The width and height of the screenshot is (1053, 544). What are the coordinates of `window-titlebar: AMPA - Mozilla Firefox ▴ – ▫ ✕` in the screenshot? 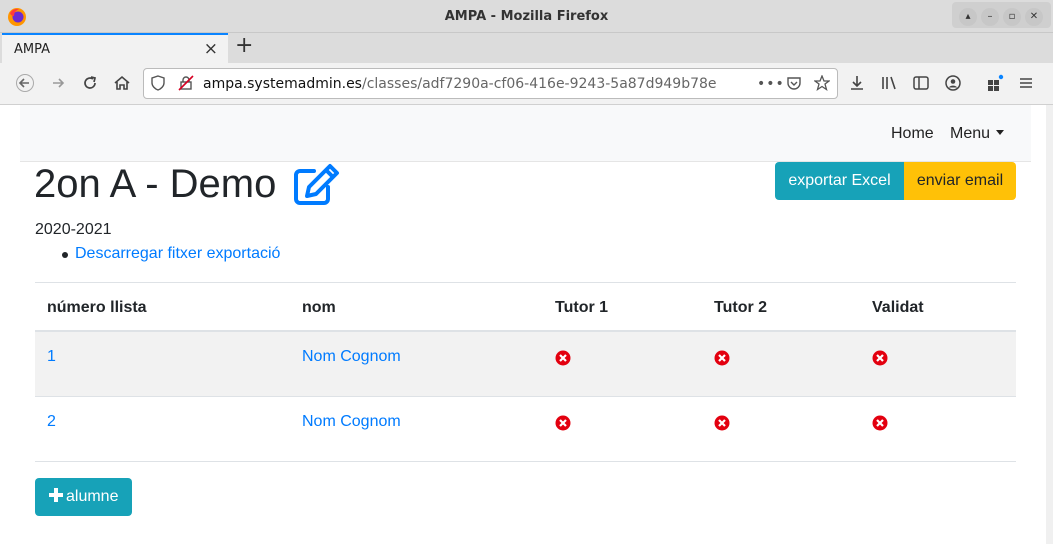 It's located at (526, 16).